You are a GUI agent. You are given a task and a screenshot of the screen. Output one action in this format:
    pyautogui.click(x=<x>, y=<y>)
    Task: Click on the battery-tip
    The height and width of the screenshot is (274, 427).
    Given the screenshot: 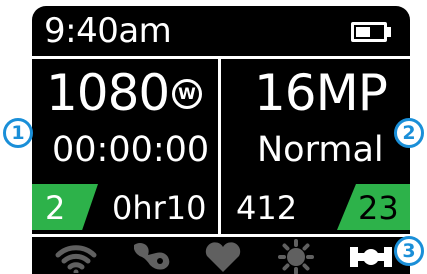 What is the action you would take?
    pyautogui.click(x=389, y=32)
    